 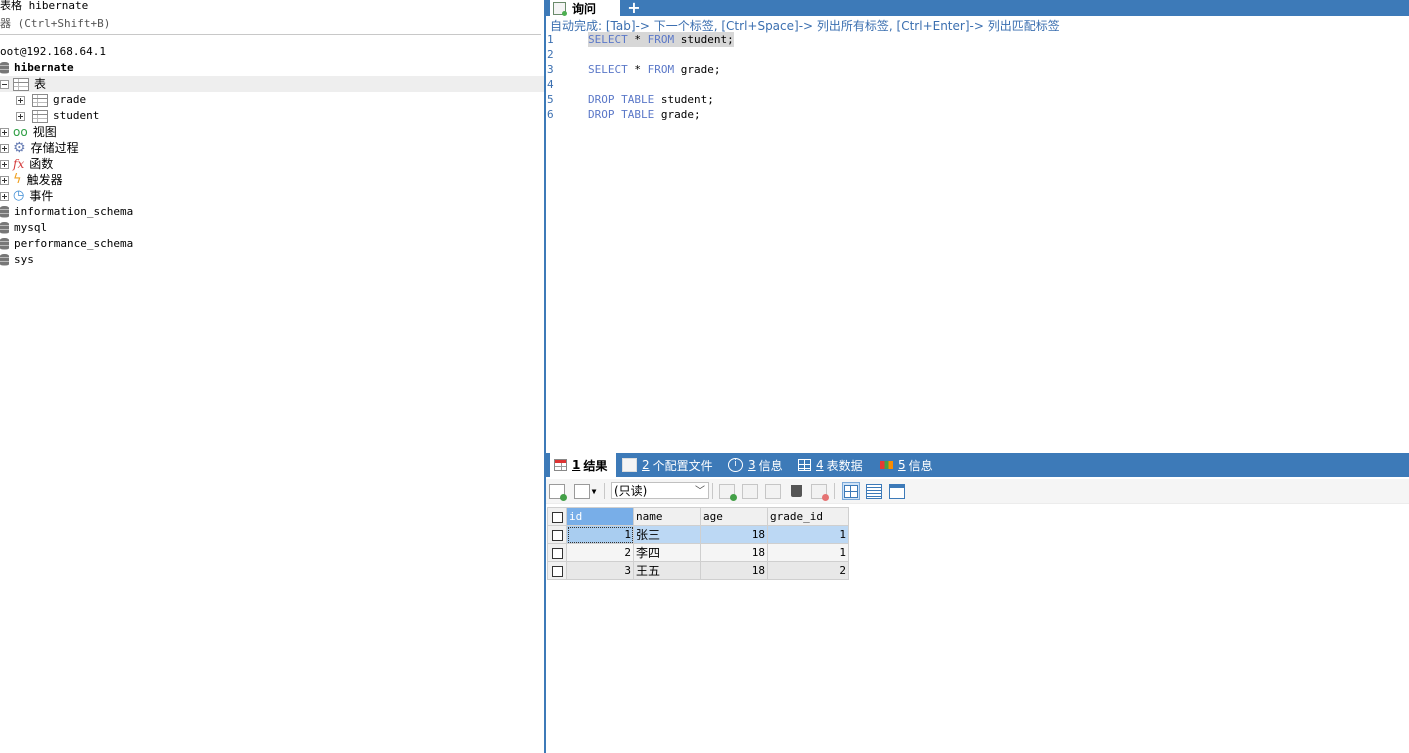 What do you see at coordinates (819, 491) in the screenshot?
I see `discard-button` at bounding box center [819, 491].